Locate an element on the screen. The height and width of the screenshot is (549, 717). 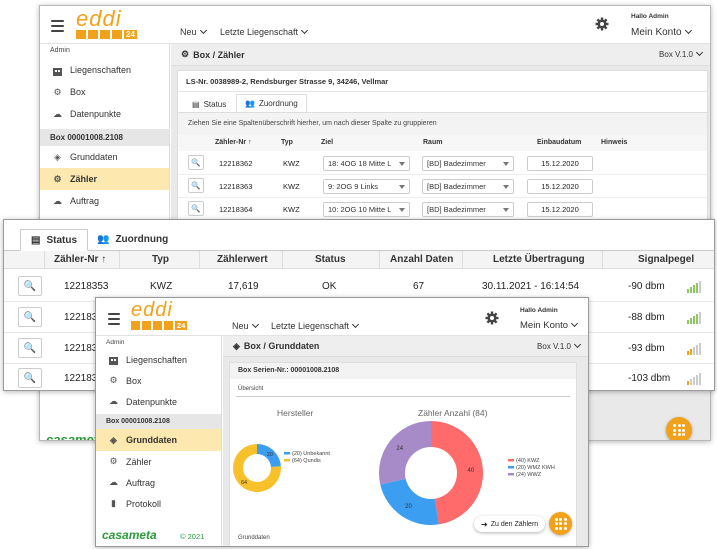
legend-label: (20) Unbekannt is located at coordinates (311, 454).